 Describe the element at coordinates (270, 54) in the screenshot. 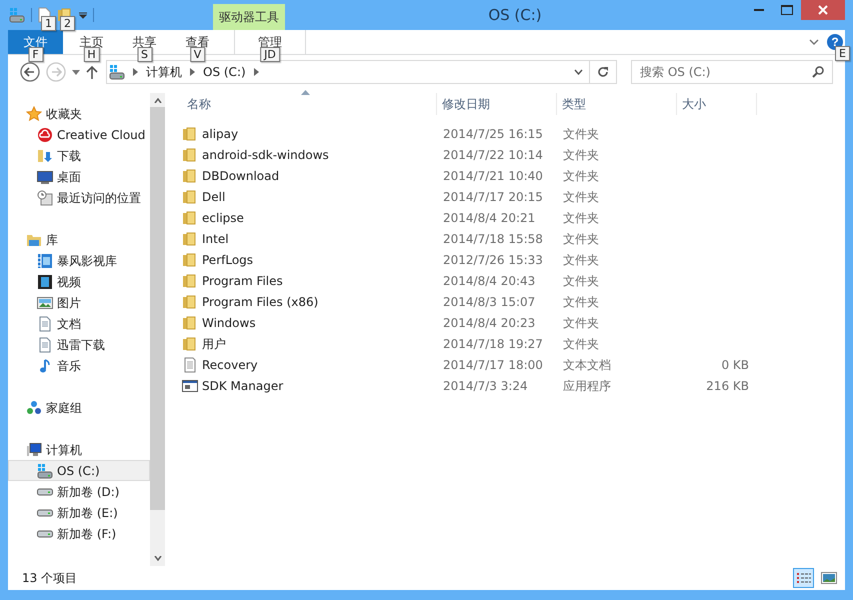

I see `keytip: JD` at that location.